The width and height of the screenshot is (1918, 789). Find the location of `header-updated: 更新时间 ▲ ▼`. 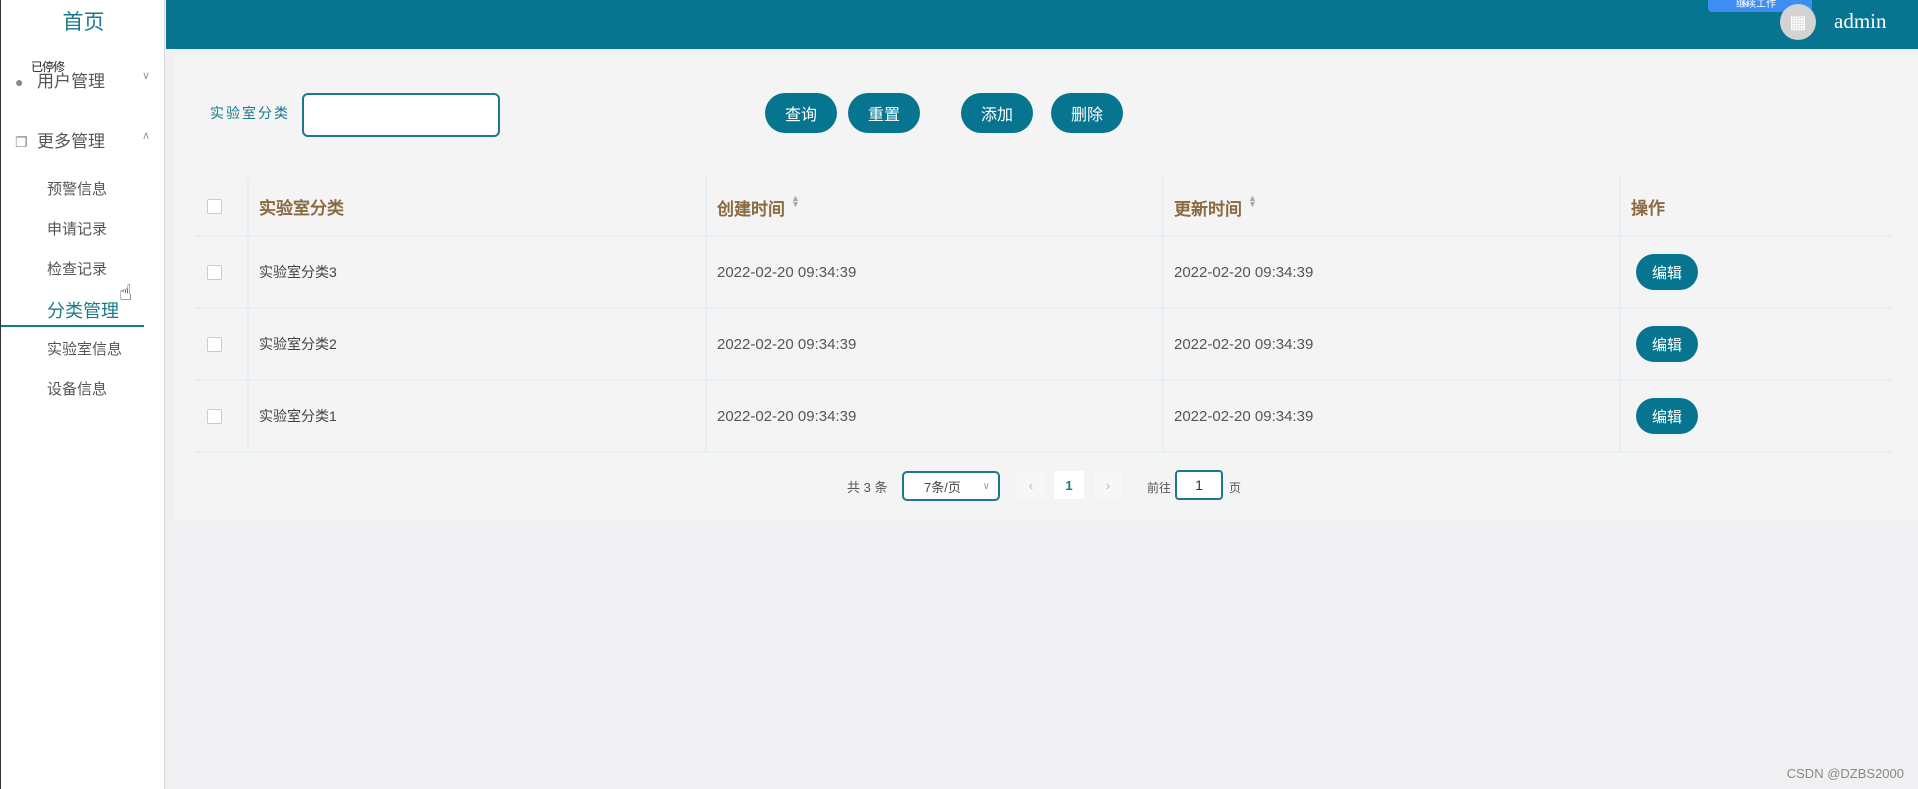

header-updated: 更新时间 ▲ ▼ is located at coordinates (1394, 206).